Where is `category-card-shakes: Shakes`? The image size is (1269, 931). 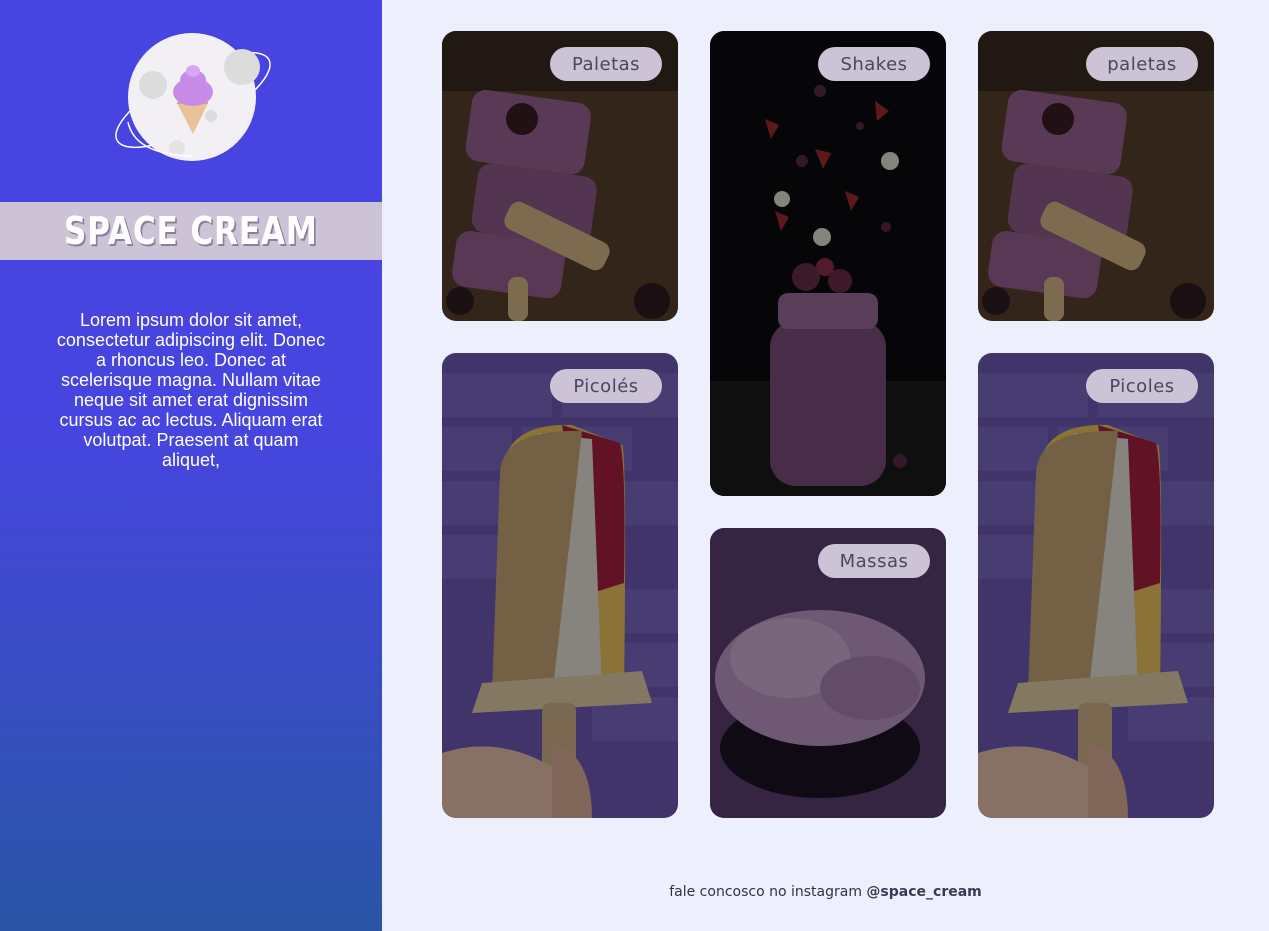
category-card-shakes: Shakes is located at coordinates (828, 263).